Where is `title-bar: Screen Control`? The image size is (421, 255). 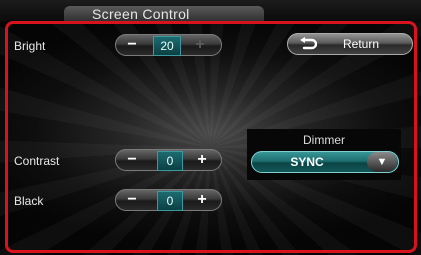 title-bar: Screen Control is located at coordinates (210, 11).